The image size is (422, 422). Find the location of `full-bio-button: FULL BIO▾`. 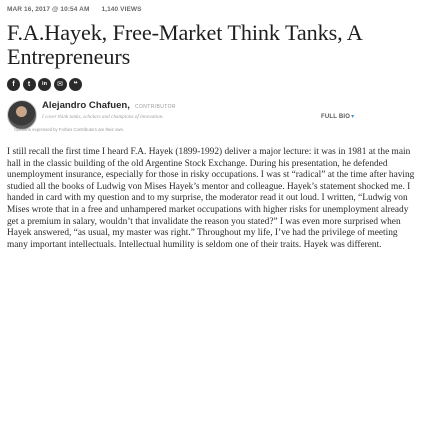

full-bio-button: FULL BIO▾ is located at coordinates (337, 116).